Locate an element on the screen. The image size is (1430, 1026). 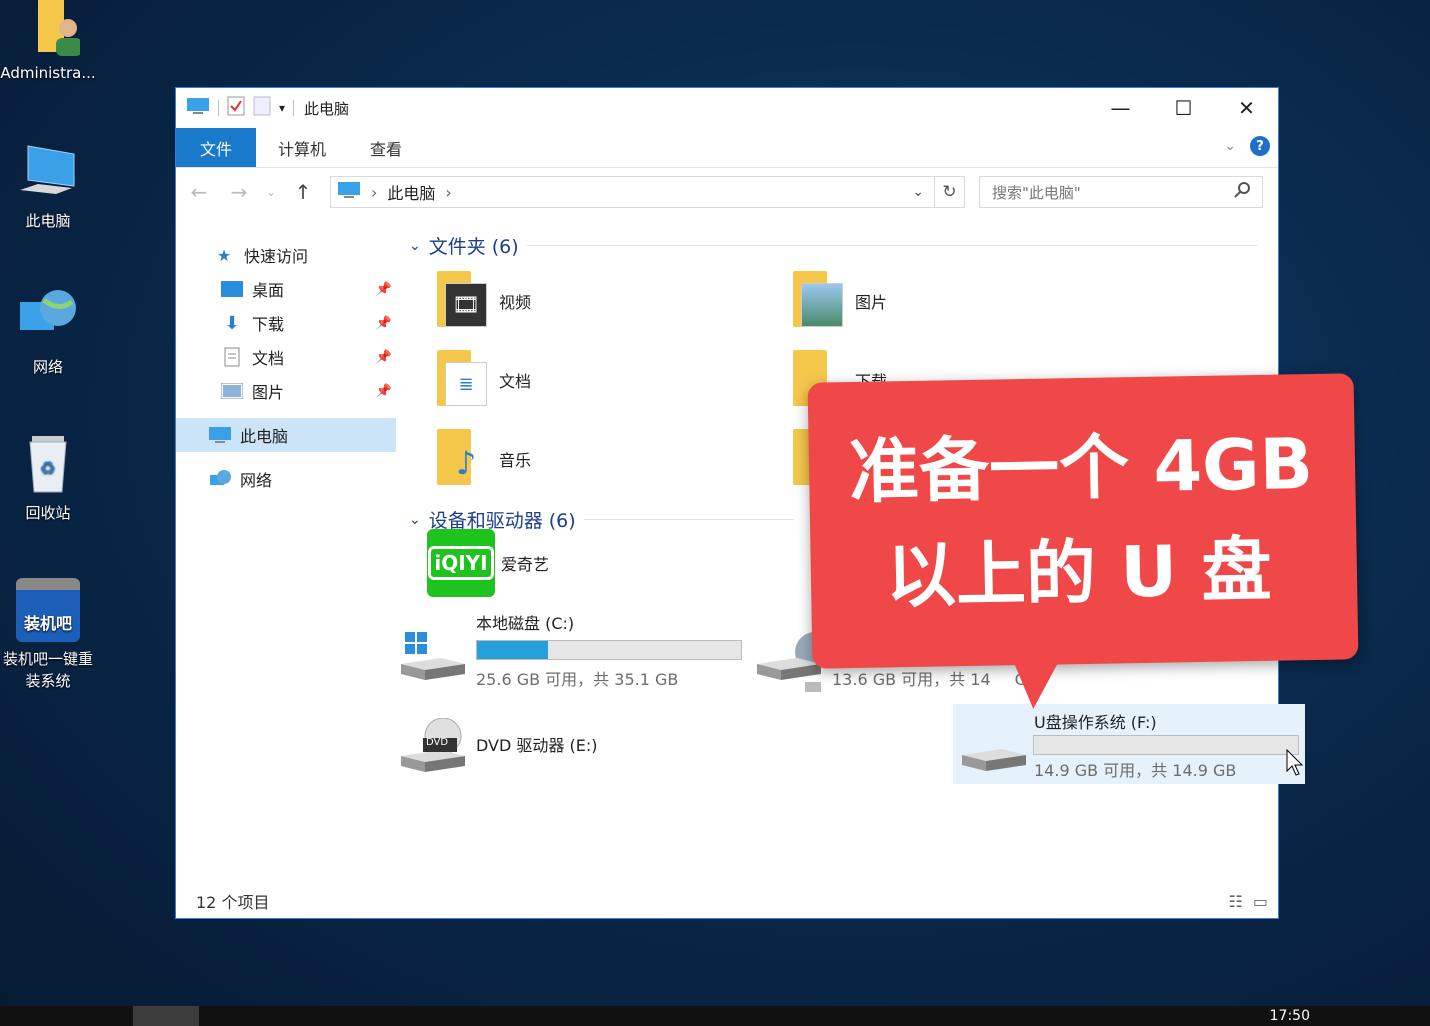
status-bar: 12 个项目 ☷ ▭ is located at coordinates (727, 901).